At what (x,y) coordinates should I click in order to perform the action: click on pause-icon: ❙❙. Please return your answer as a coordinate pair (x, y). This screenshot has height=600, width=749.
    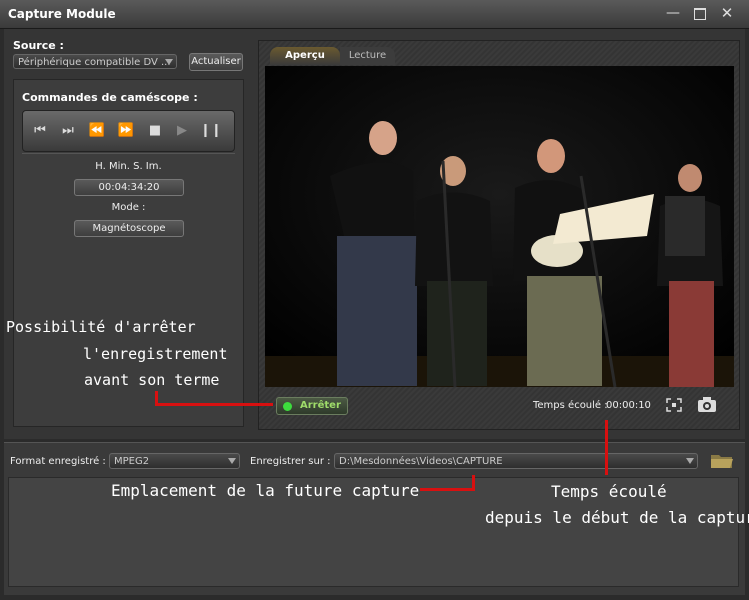
    Looking at the image, I should click on (211, 131).